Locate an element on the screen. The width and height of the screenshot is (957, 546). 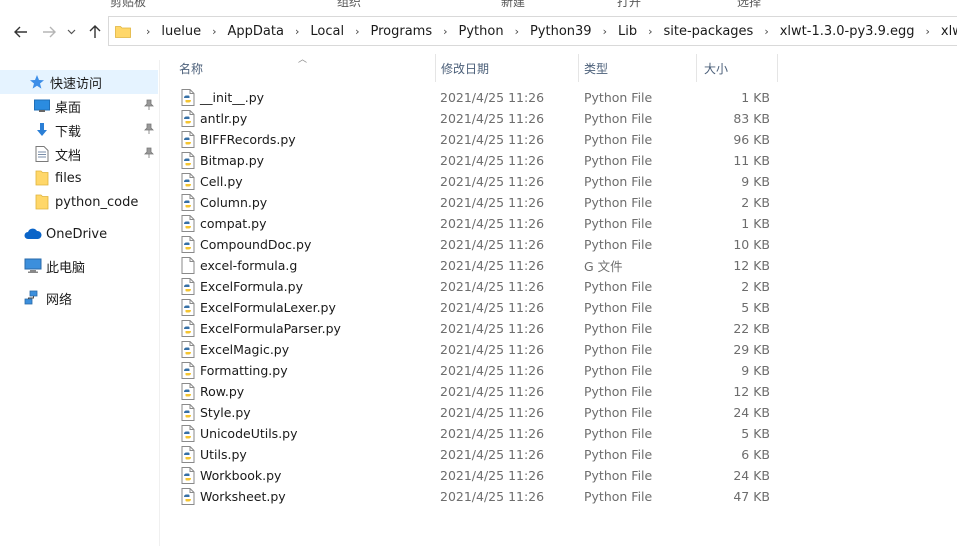
breadcrumb-python39: Python39 is located at coordinates (561, 31).